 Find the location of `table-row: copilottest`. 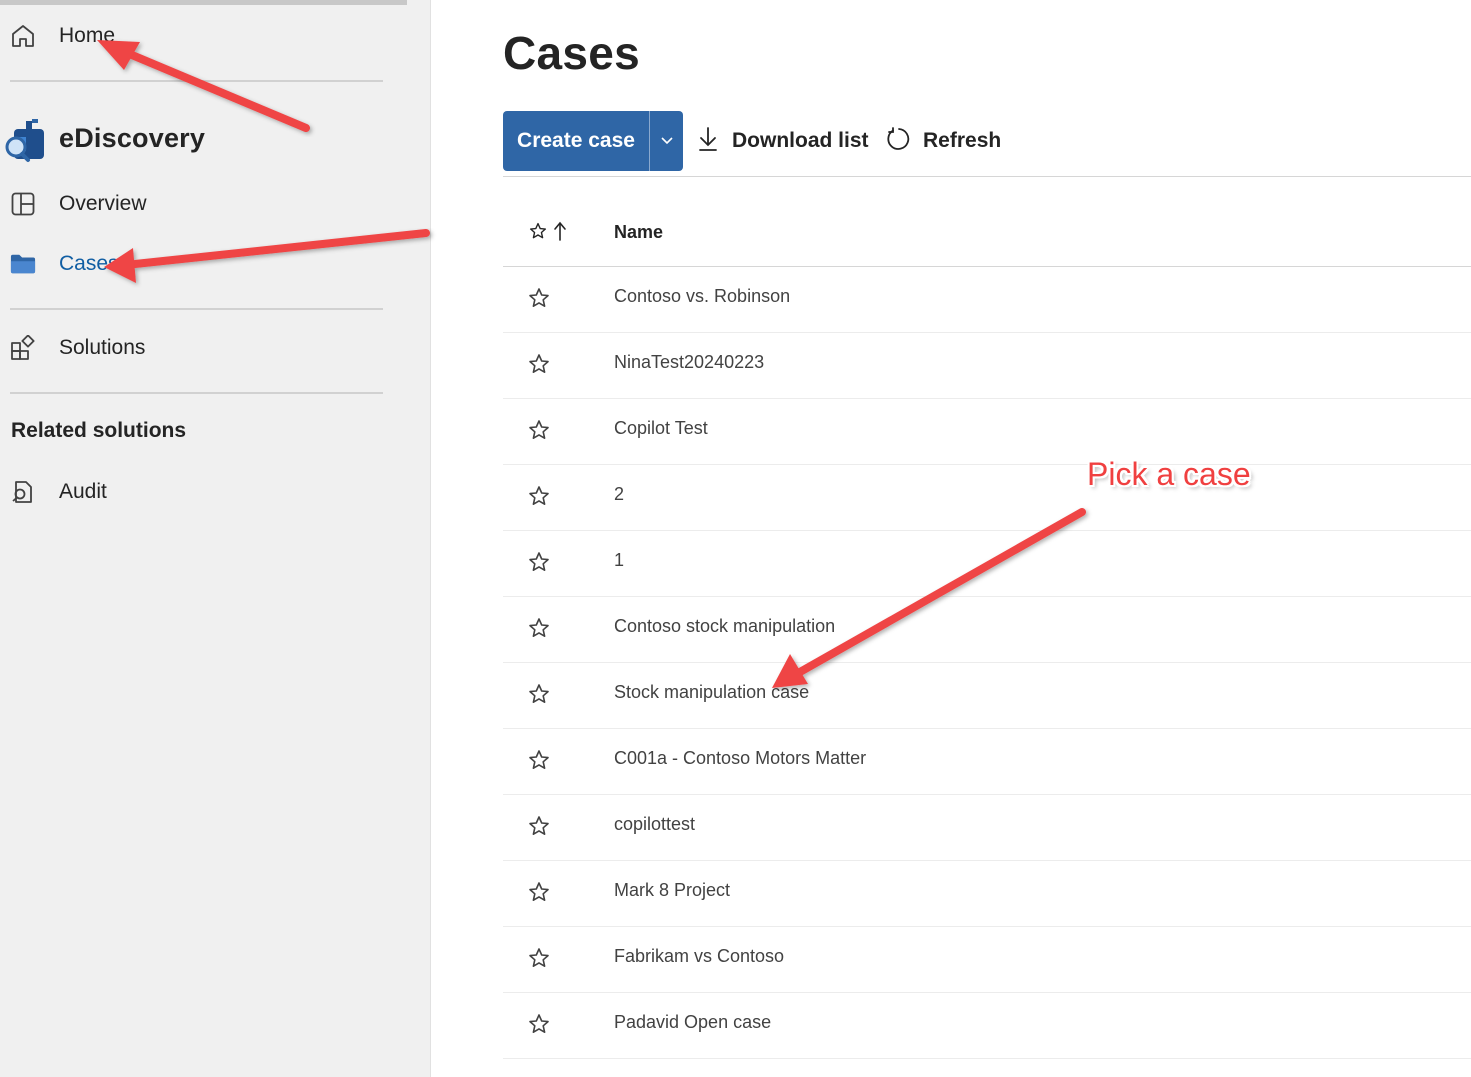

table-row: copilottest is located at coordinates (987, 827).